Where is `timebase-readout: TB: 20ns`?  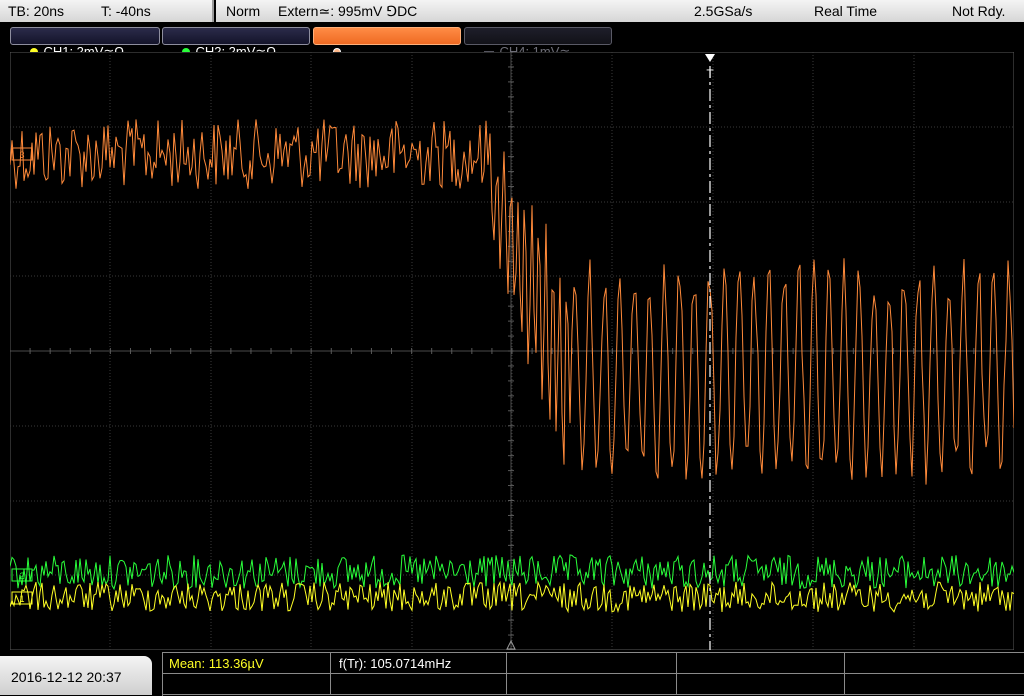
timebase-readout: TB: 20ns is located at coordinates (36, 11).